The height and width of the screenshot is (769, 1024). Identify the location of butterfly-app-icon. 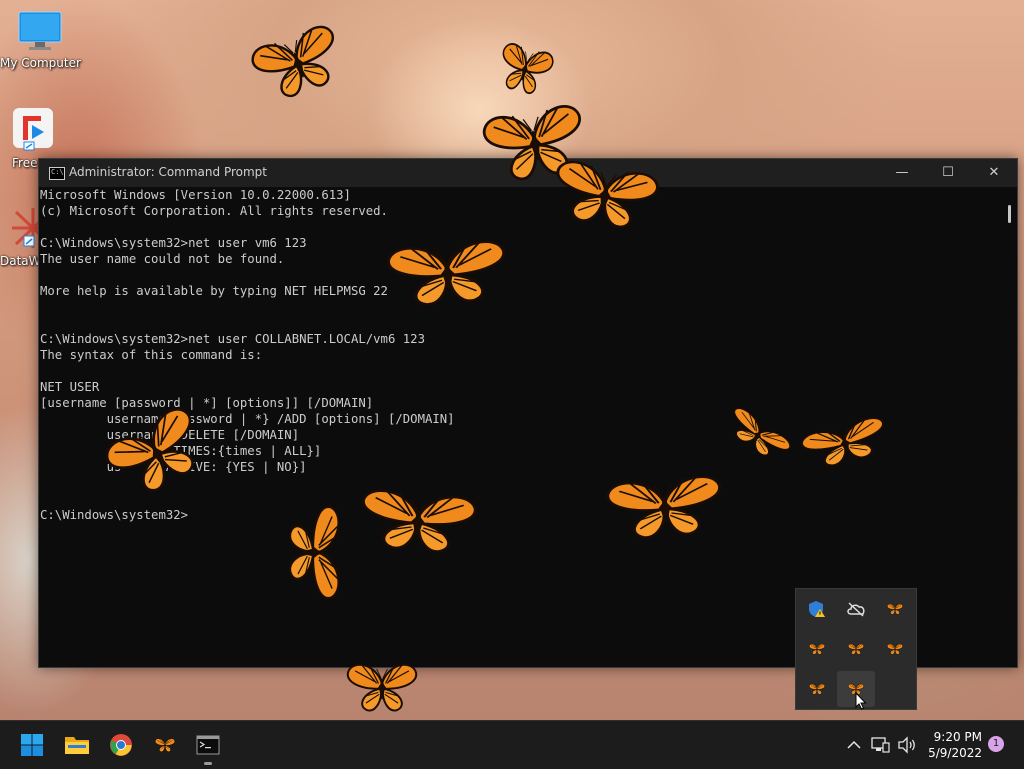
(165, 745).